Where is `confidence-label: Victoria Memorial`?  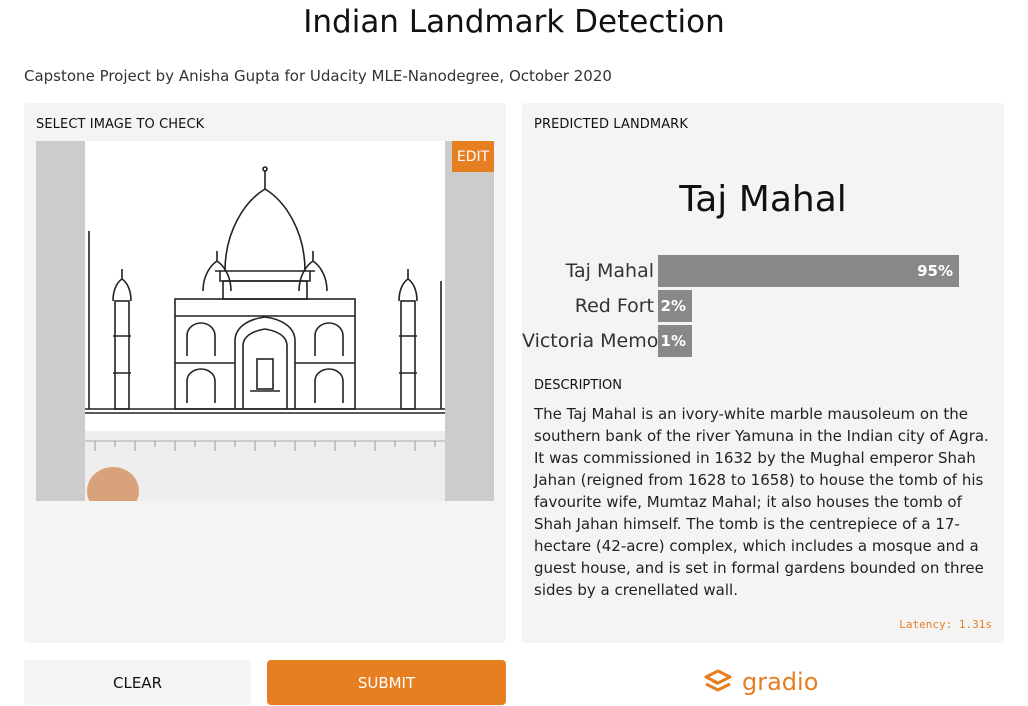
confidence-label: Victoria Memorial is located at coordinates (590, 341).